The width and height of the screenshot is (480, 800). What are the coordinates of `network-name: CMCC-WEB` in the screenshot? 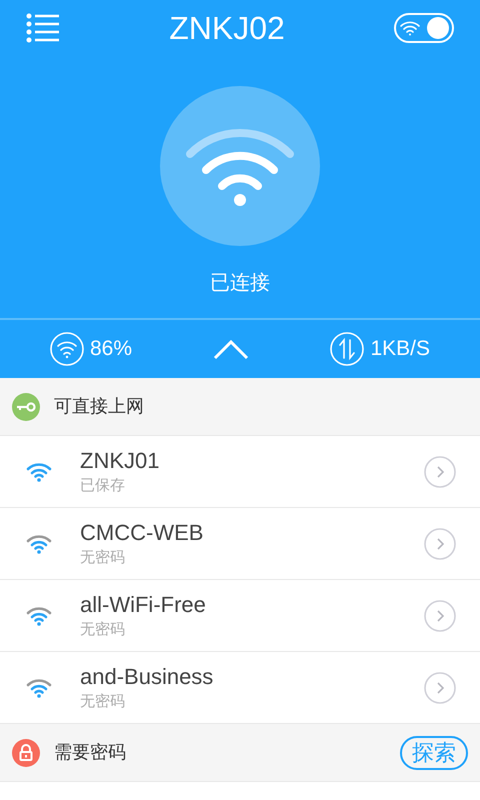 It's located at (142, 532).